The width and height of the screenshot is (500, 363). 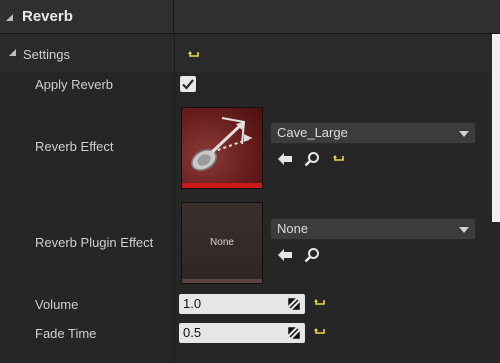 I want to click on collapse-triangle-icon, so click(x=9, y=17).